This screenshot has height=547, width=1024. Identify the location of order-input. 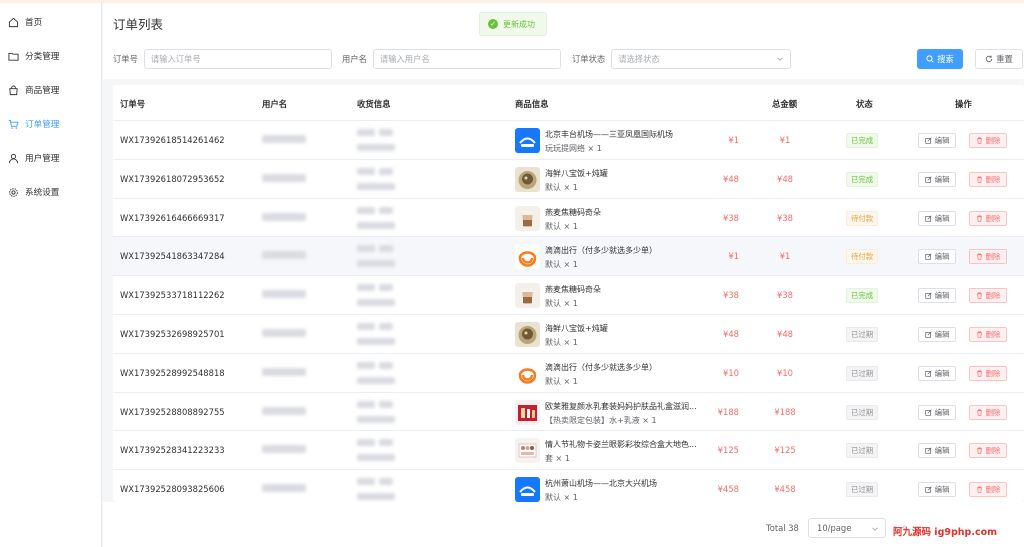
(237, 59).